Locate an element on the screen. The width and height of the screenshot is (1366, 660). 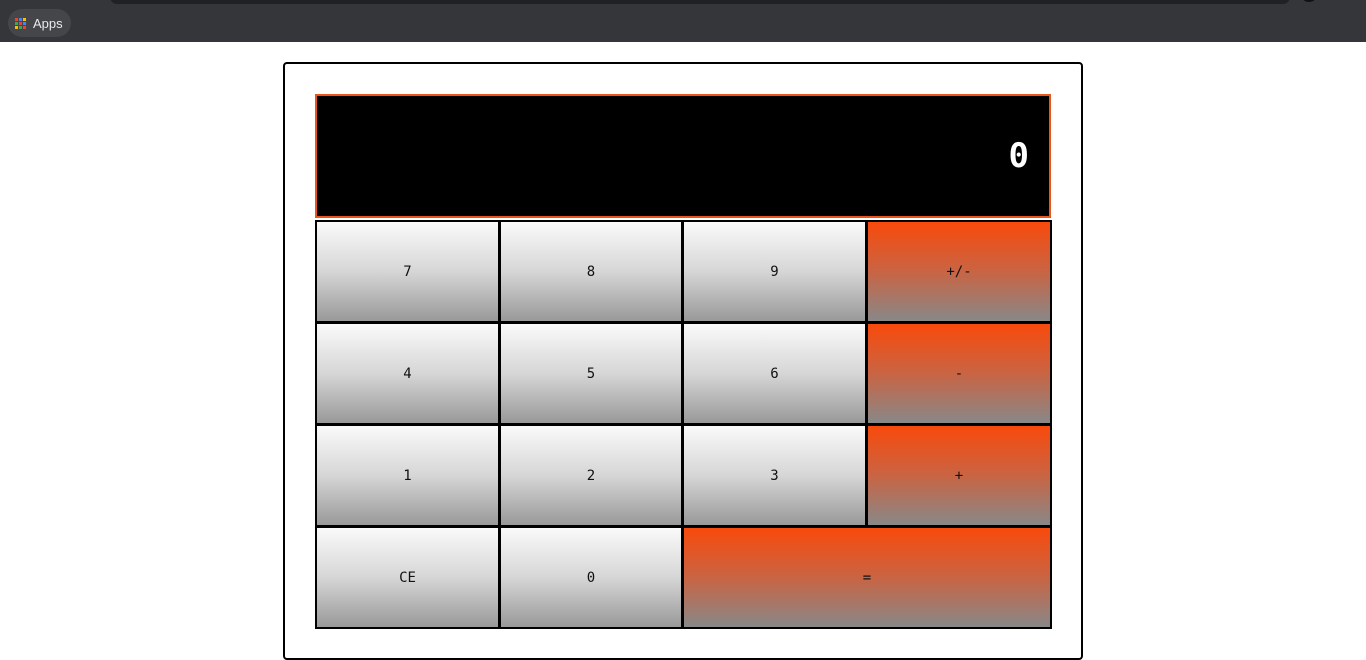
address-bar is located at coordinates (700, 2).